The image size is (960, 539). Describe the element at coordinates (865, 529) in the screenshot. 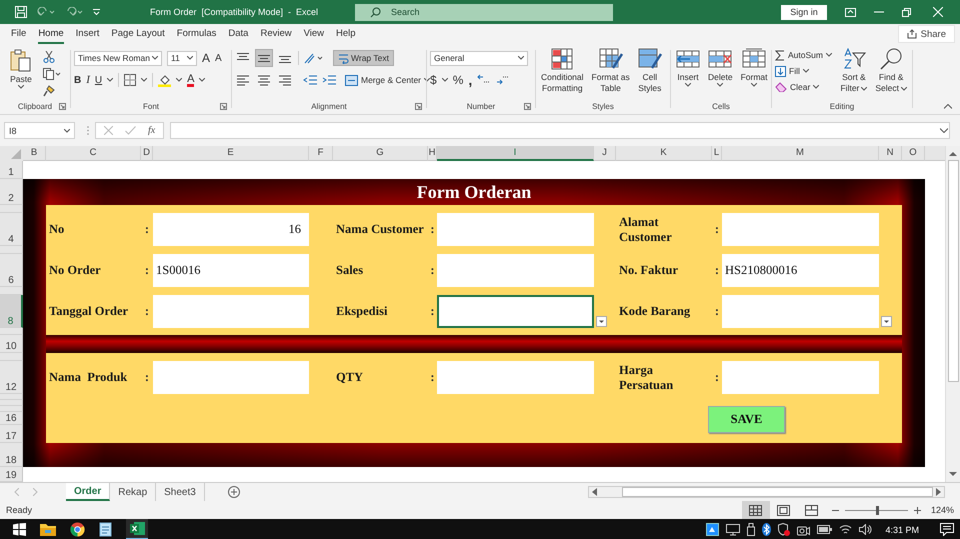

I see `speaker-icon` at that location.